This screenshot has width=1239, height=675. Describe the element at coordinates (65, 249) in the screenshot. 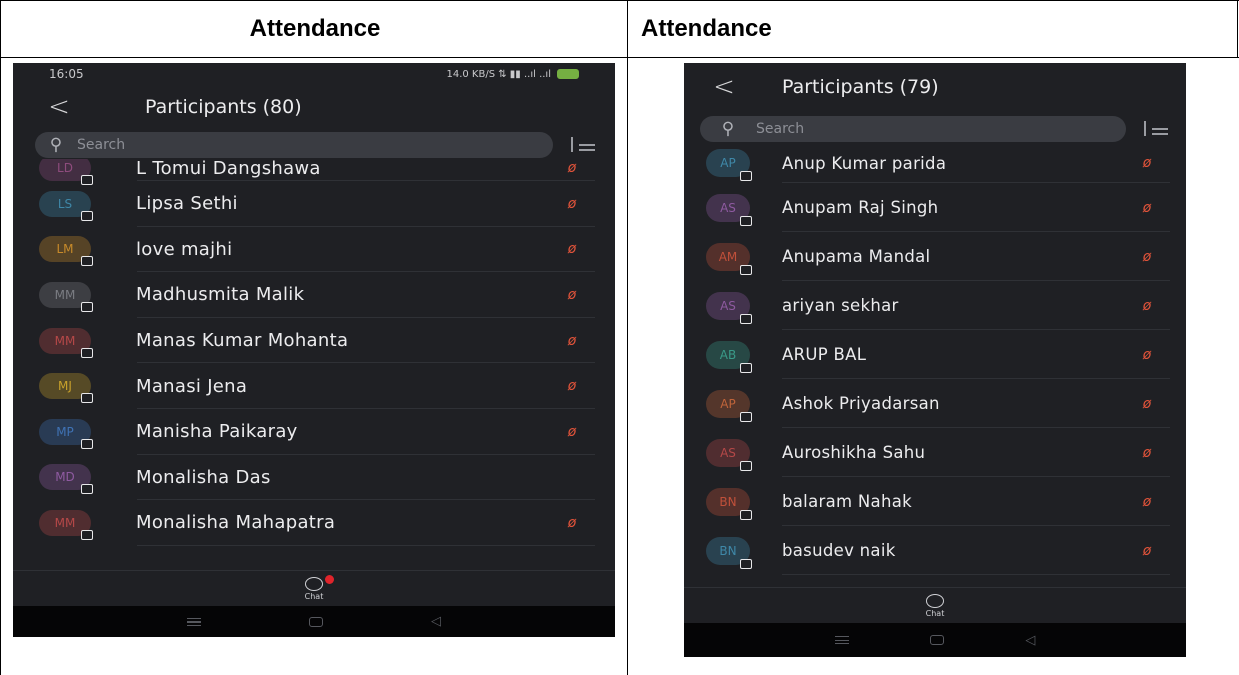

I see `avatar-initials: LM` at that location.